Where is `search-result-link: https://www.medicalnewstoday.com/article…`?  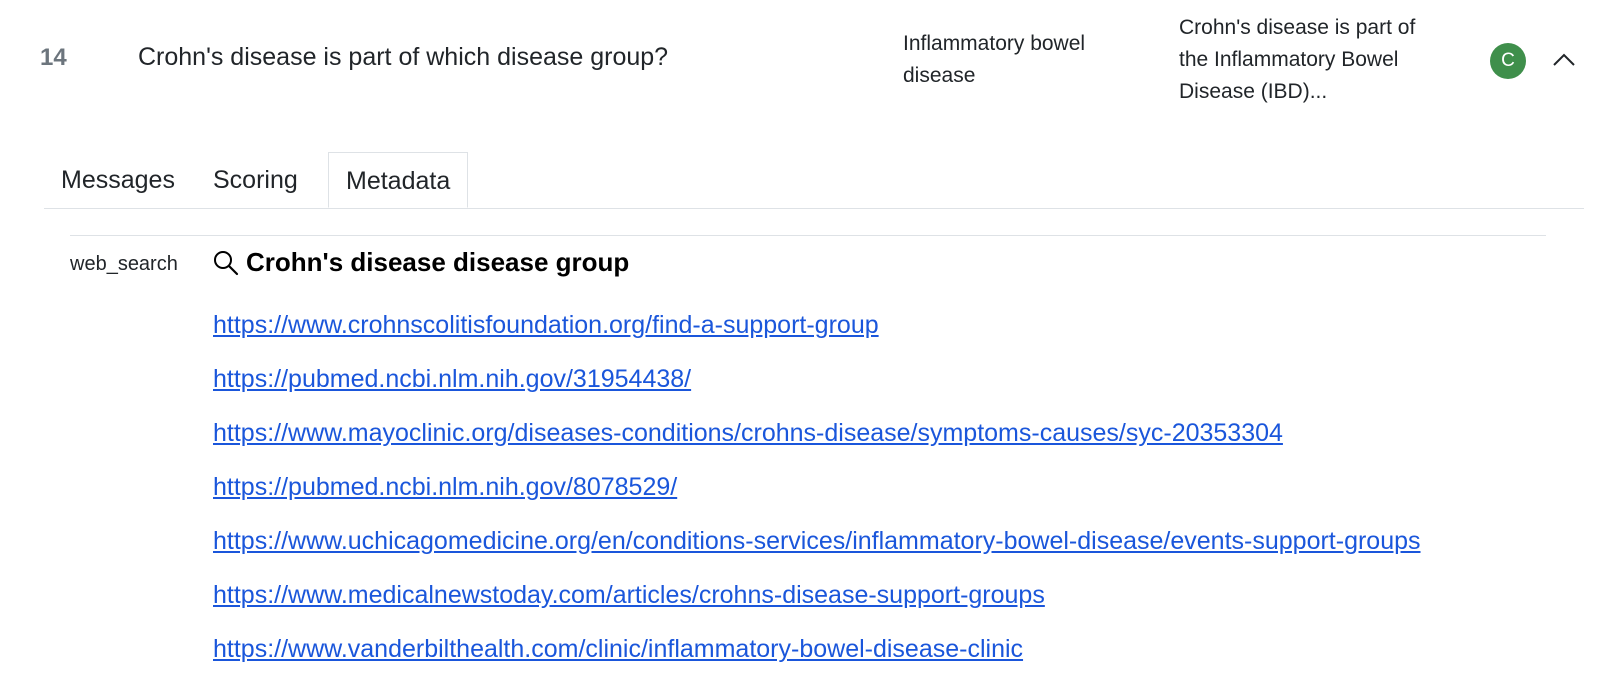 search-result-link: https://www.medicalnewstoday.com/article… is located at coordinates (817, 595).